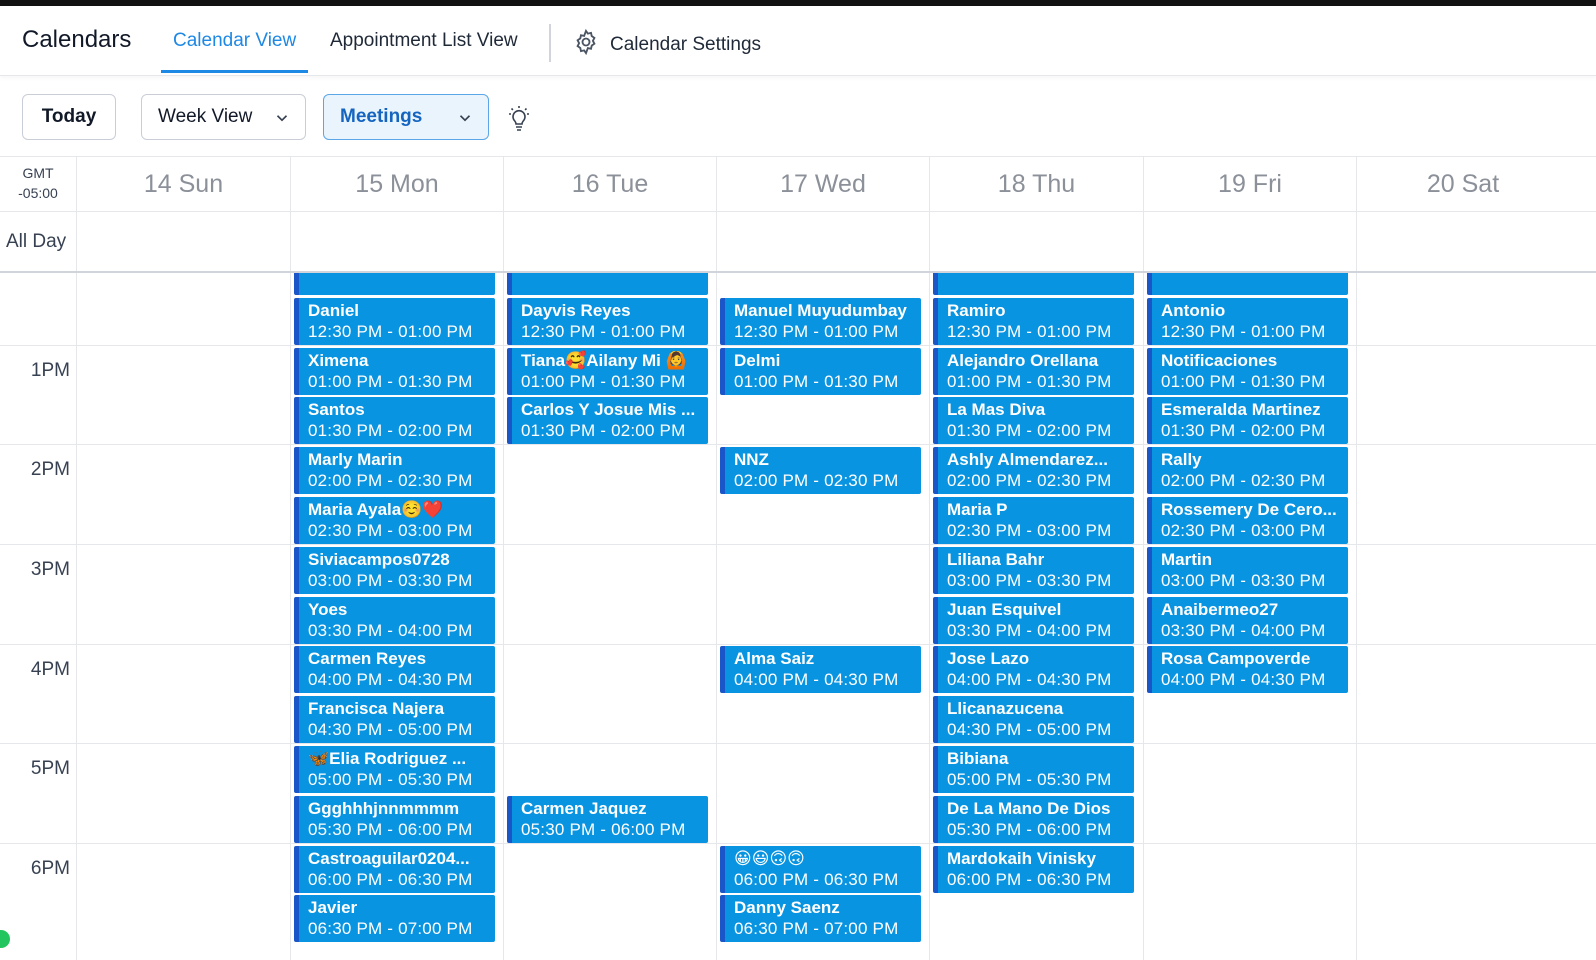 The height and width of the screenshot is (960, 1596). What do you see at coordinates (1033, 620) in the screenshot?
I see `appointment-event: Juan Esquivel 03:30 PM - 04:00 PM` at bounding box center [1033, 620].